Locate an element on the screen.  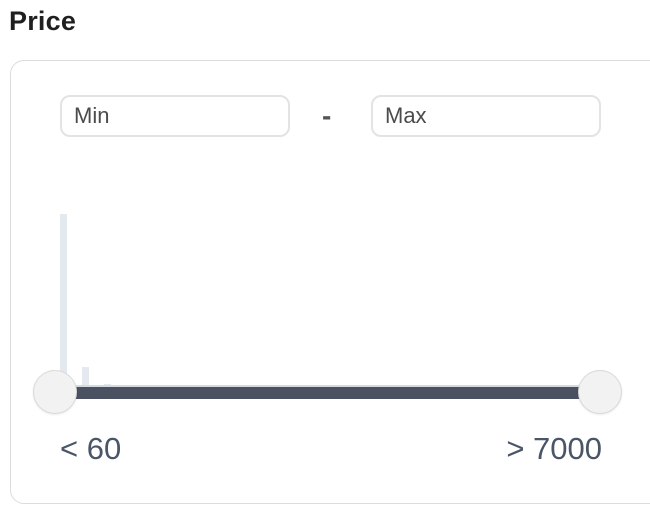
max-price-slider-handle is located at coordinates (600, 392).